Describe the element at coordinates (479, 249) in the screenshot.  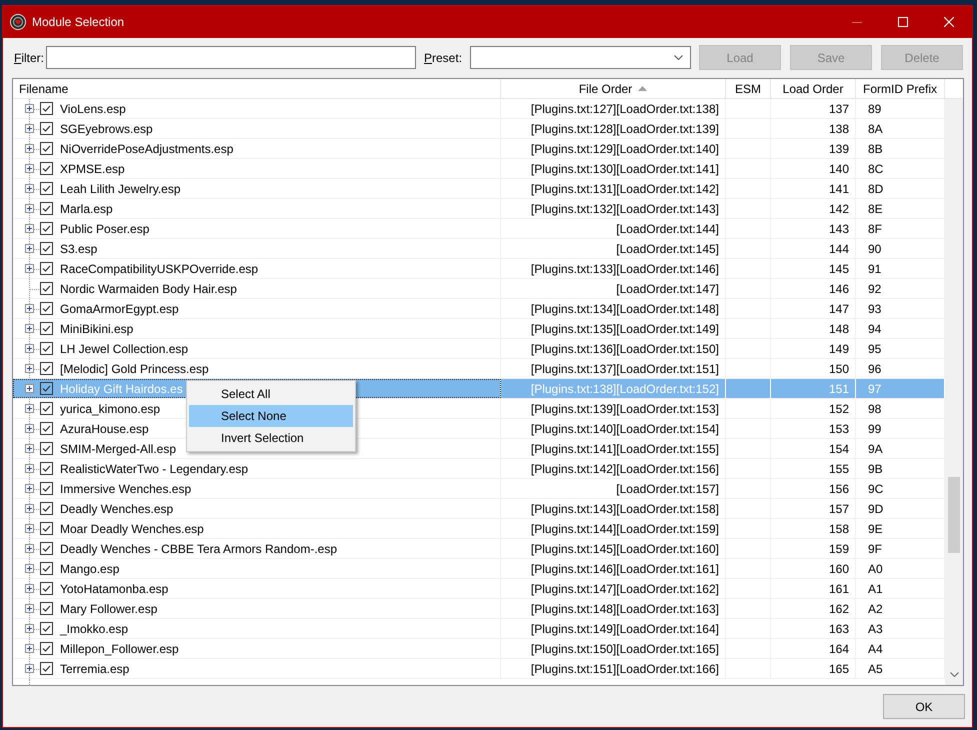
I see `table-row: S3.esp [LoadOrder.txt:145] 144 90` at that location.